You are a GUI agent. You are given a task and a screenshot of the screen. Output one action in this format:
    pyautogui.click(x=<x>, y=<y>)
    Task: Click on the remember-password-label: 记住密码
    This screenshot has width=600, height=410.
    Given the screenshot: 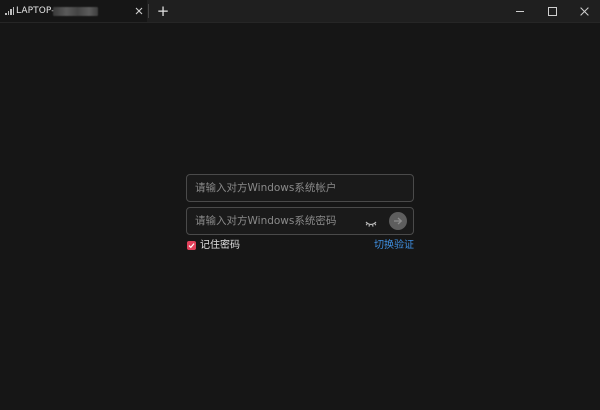 What is the action you would take?
    pyautogui.click(x=220, y=246)
    